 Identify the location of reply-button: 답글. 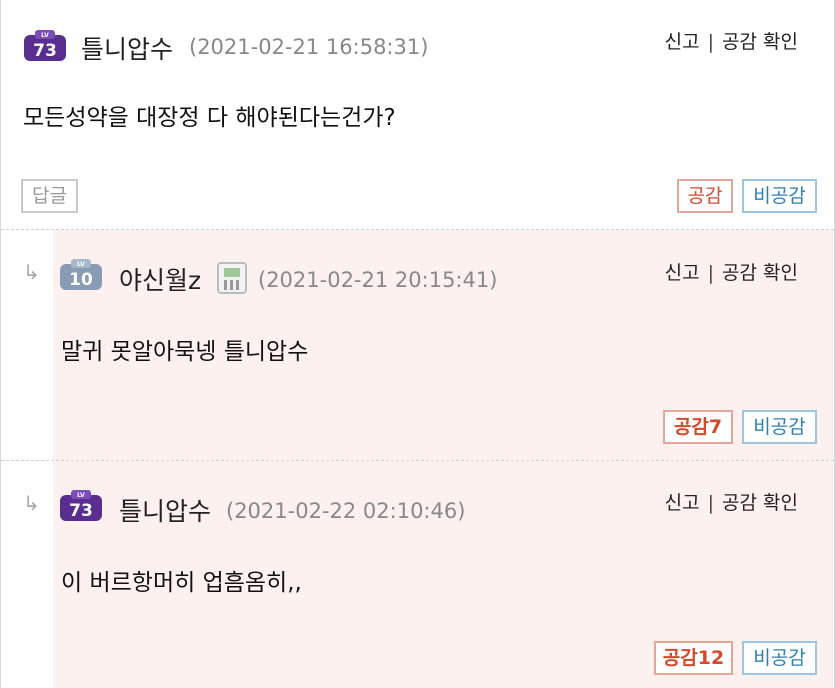
(49, 196).